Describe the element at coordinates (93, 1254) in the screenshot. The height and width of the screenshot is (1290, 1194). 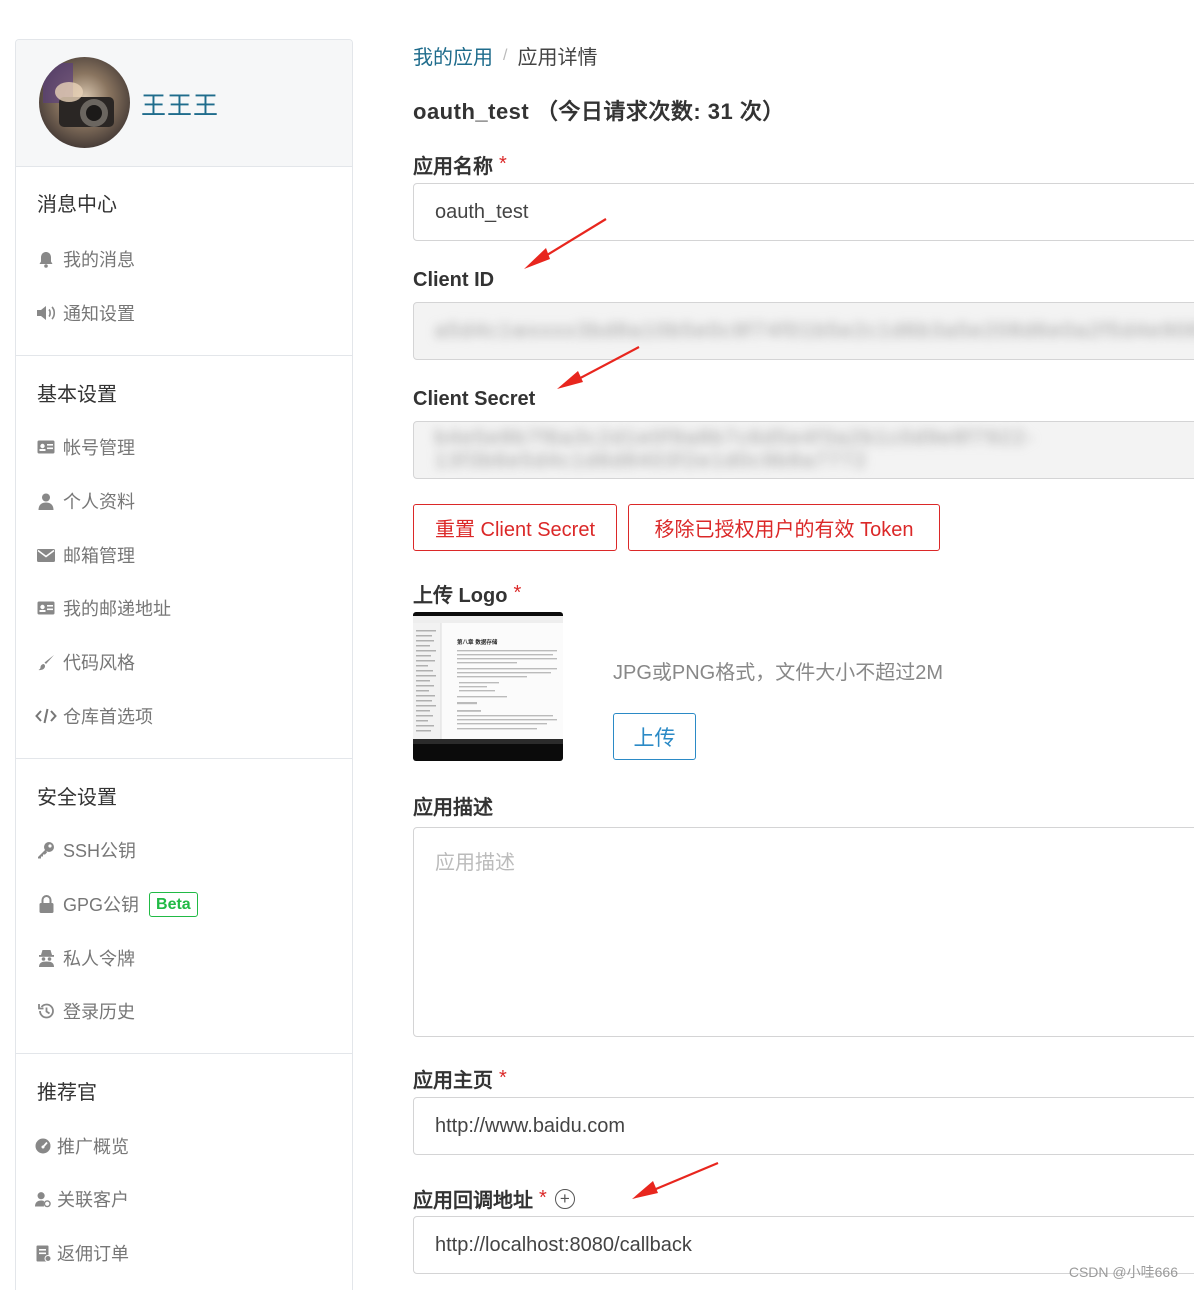
I see `sidebar-item-label: 返佣订单` at that location.